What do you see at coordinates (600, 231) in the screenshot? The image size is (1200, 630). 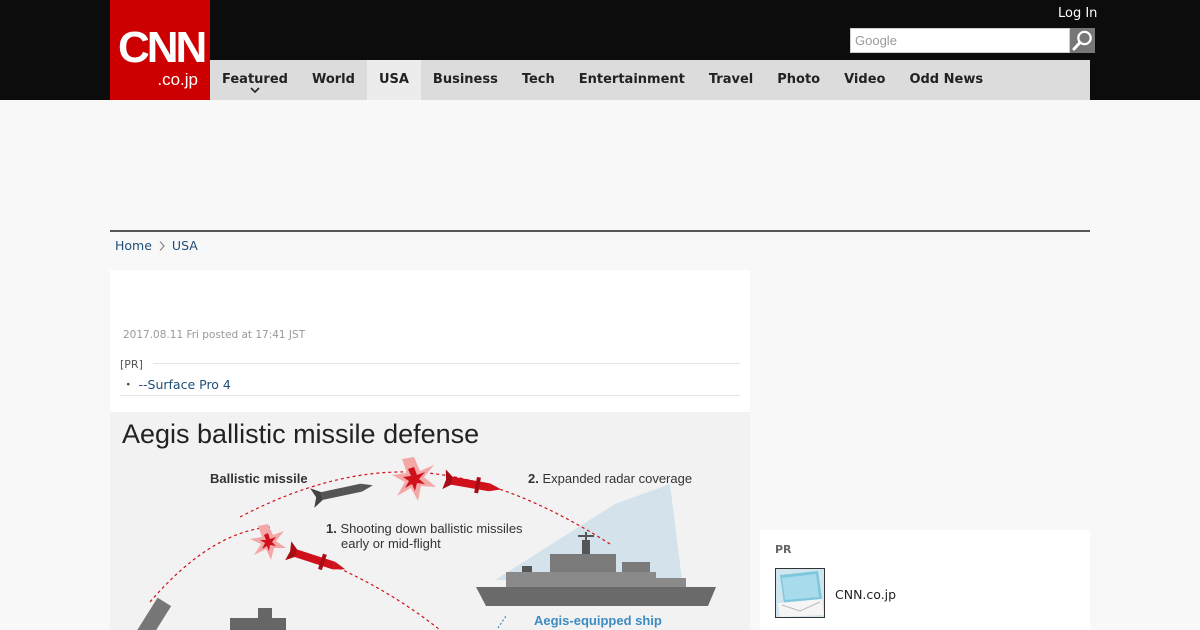 I see `section-divider` at bounding box center [600, 231].